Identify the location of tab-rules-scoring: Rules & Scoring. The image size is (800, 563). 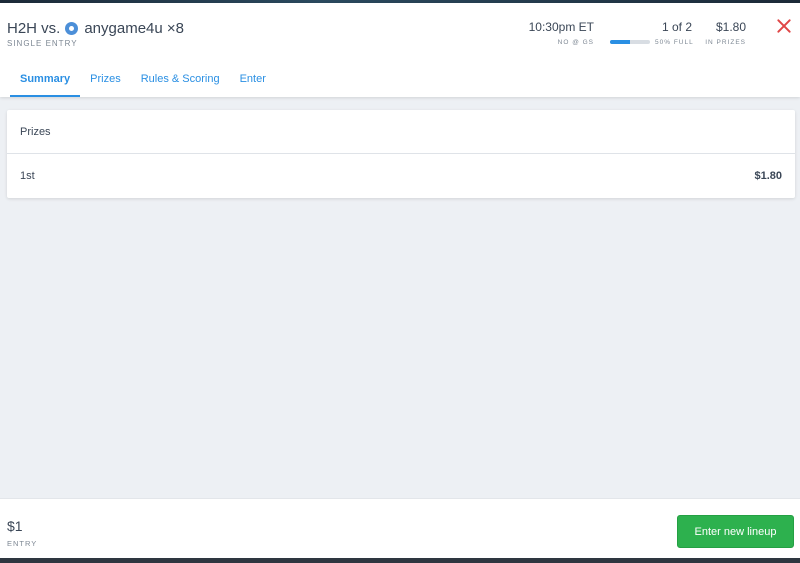
(180, 84).